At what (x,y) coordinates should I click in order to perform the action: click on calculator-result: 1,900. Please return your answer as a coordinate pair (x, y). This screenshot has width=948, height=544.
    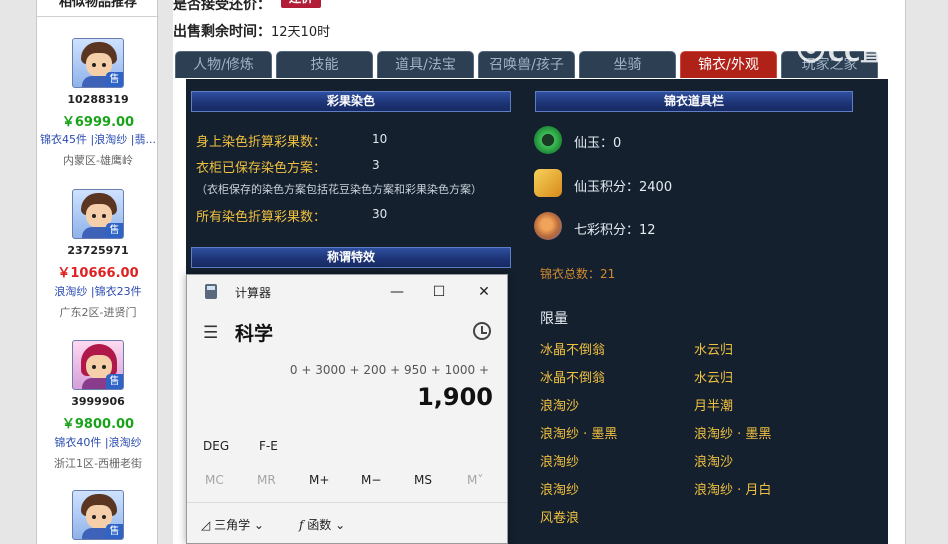
    Looking at the image, I should click on (455, 397).